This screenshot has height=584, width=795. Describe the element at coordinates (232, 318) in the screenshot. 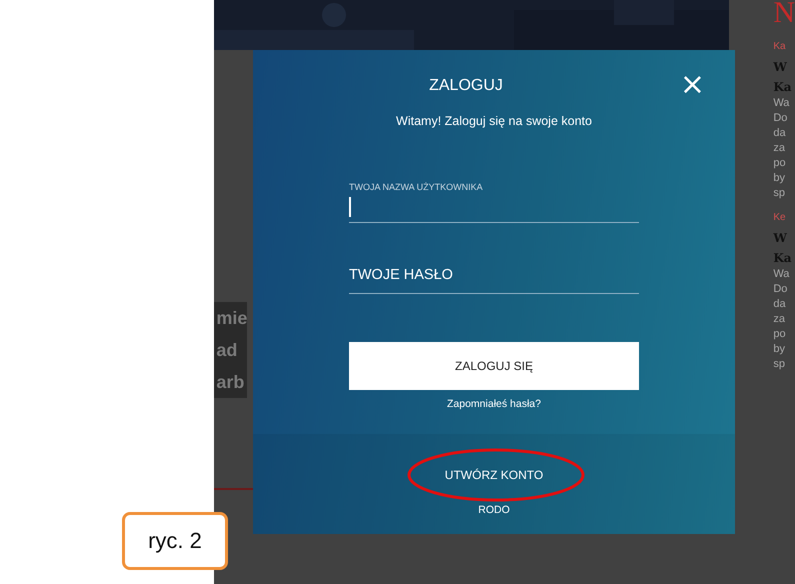

I see `headline-fragment: mie` at that location.